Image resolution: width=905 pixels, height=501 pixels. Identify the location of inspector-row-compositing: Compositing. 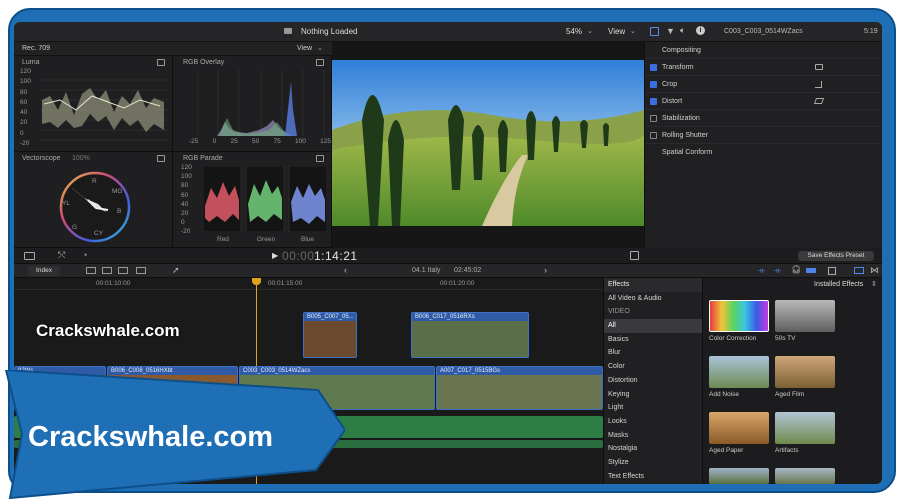
(763, 50).